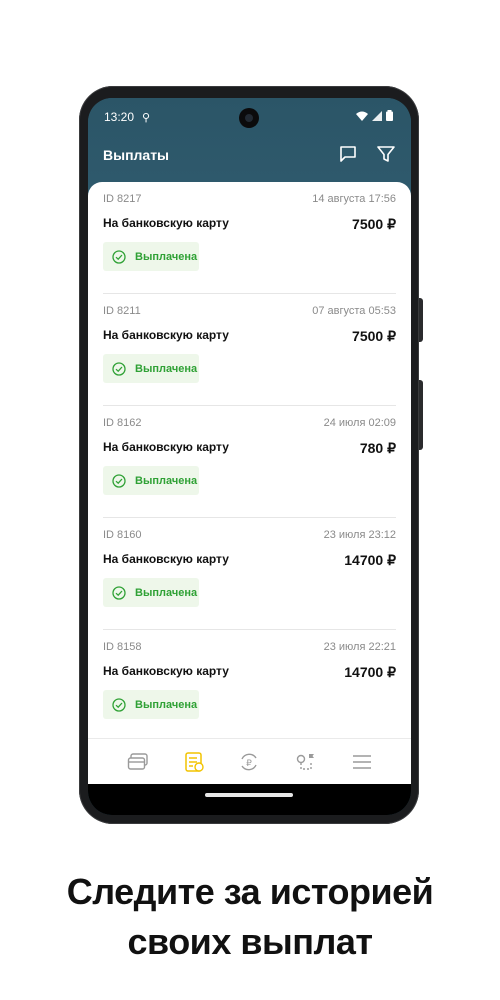 The height and width of the screenshot is (1000, 500). I want to click on payout-date: 23 июля 23:12, so click(359, 535).